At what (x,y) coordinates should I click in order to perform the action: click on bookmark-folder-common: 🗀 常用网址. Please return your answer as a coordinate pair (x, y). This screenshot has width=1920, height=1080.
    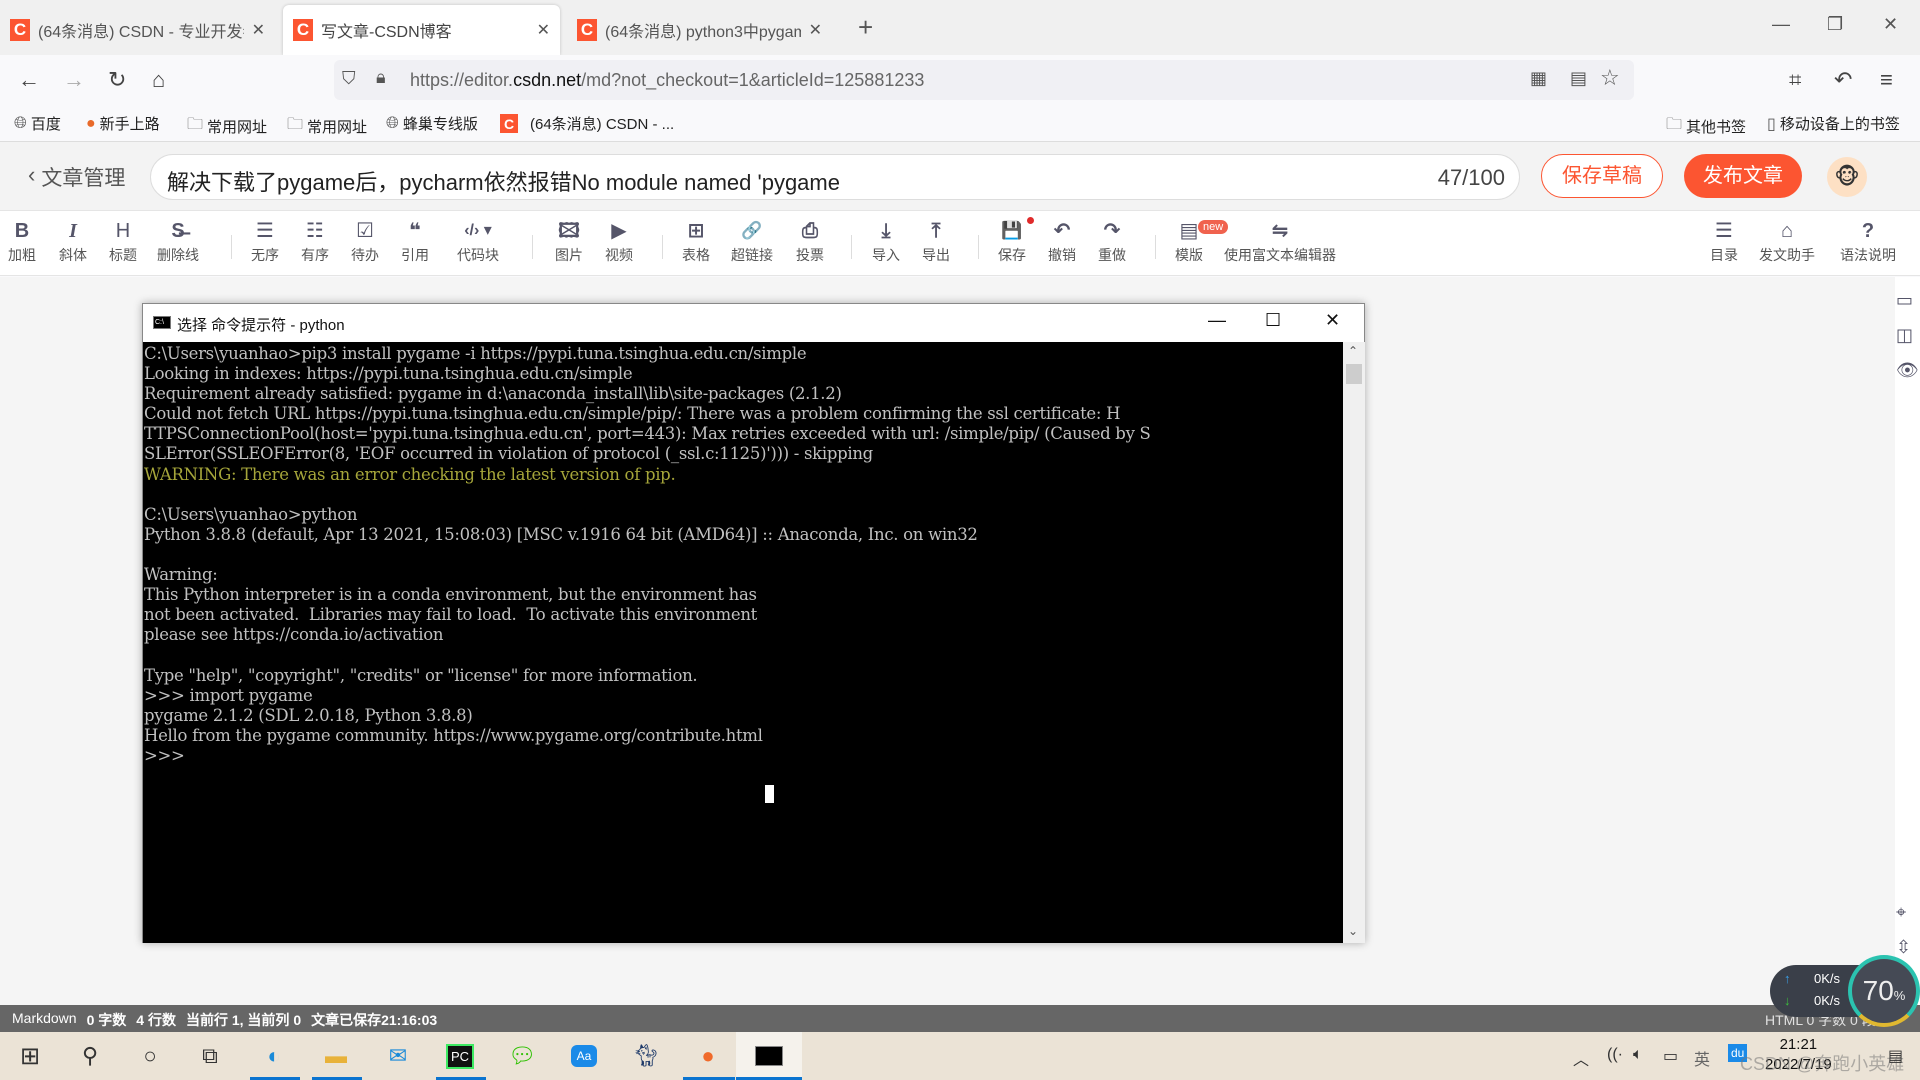
    Looking at the image, I should click on (227, 126).